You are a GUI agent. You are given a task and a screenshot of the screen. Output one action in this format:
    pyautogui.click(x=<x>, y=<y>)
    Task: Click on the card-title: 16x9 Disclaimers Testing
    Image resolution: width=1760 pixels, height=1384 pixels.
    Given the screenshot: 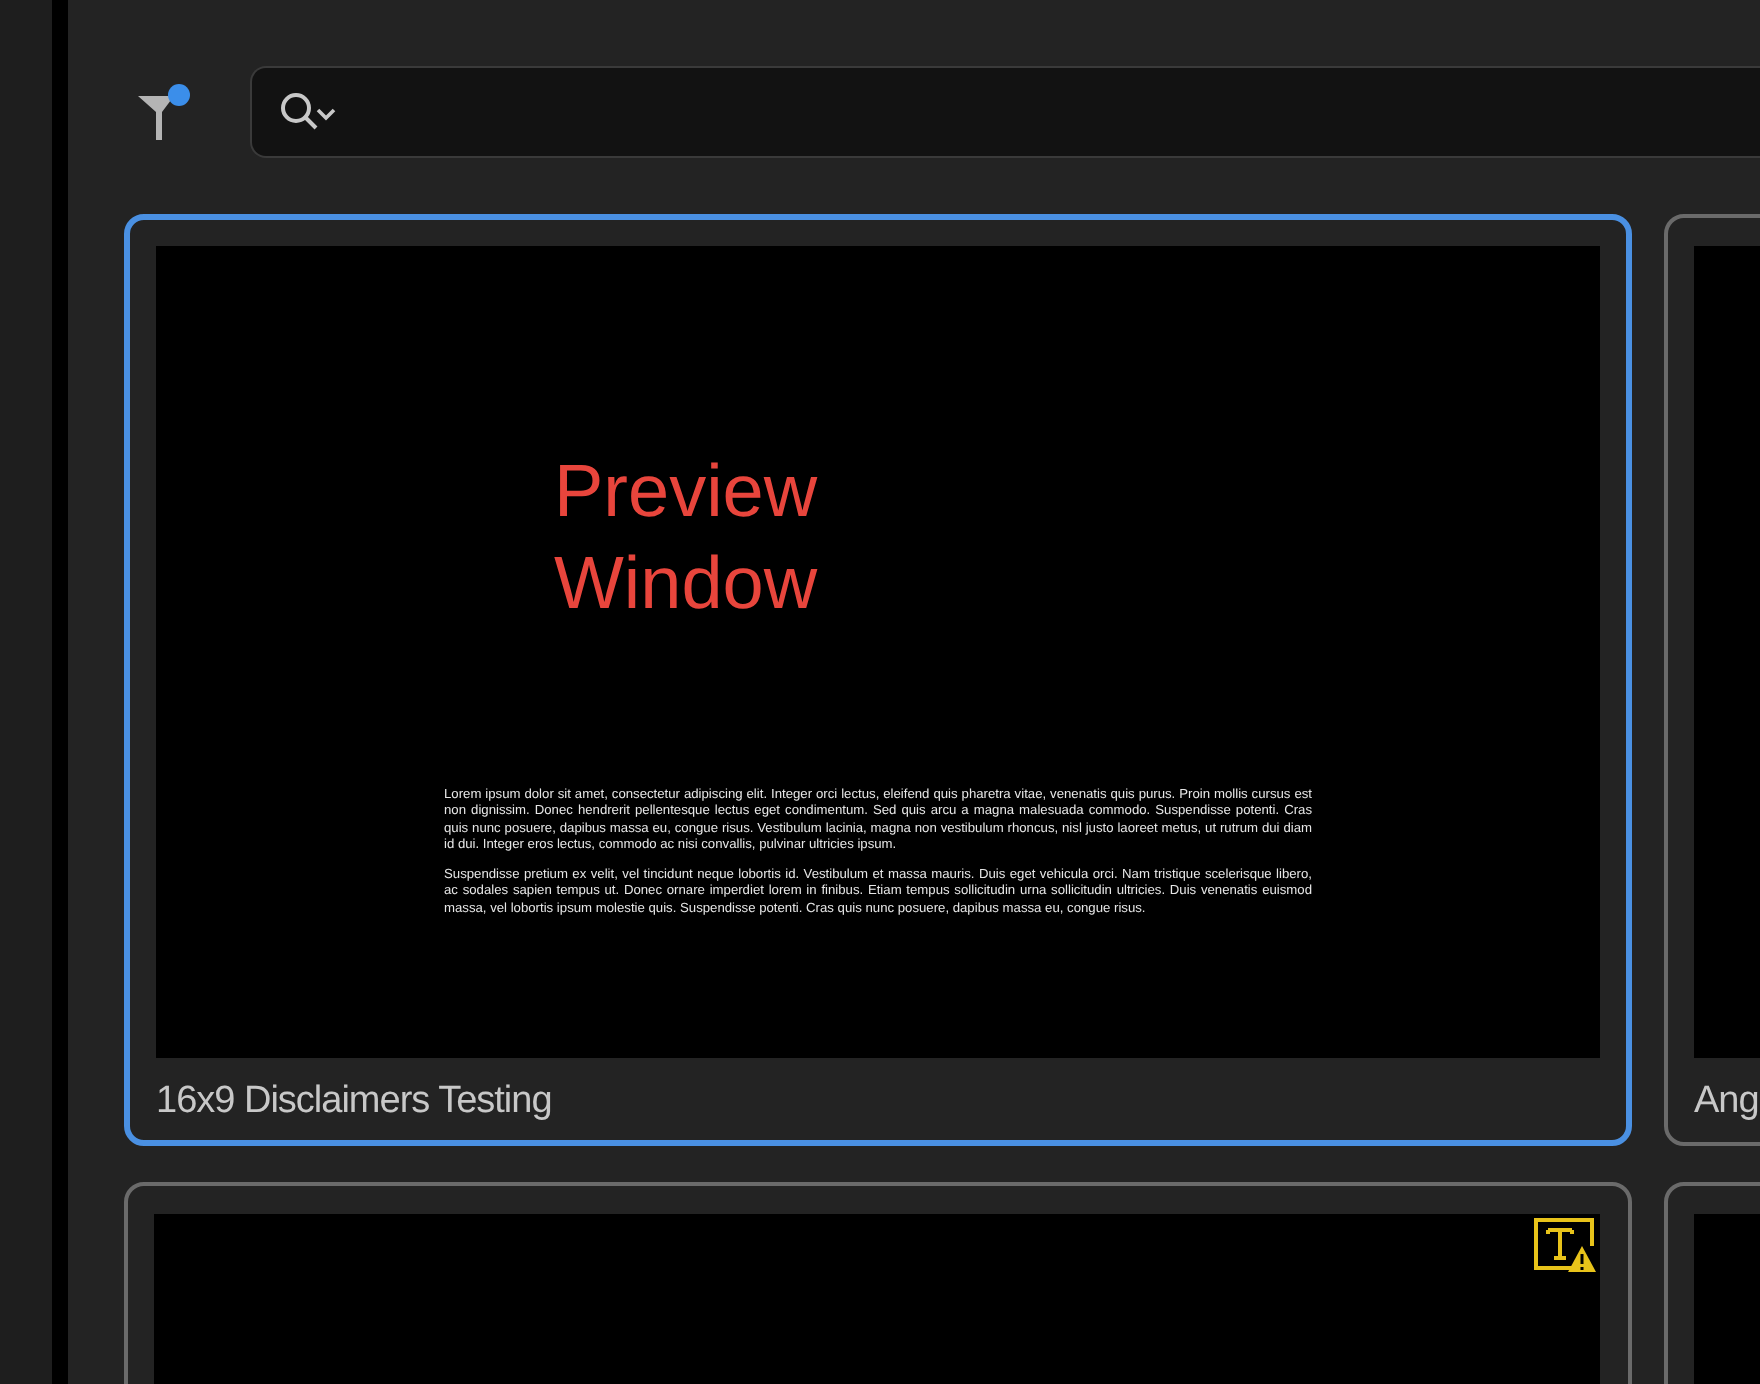 What is the action you would take?
    pyautogui.click(x=354, y=1102)
    